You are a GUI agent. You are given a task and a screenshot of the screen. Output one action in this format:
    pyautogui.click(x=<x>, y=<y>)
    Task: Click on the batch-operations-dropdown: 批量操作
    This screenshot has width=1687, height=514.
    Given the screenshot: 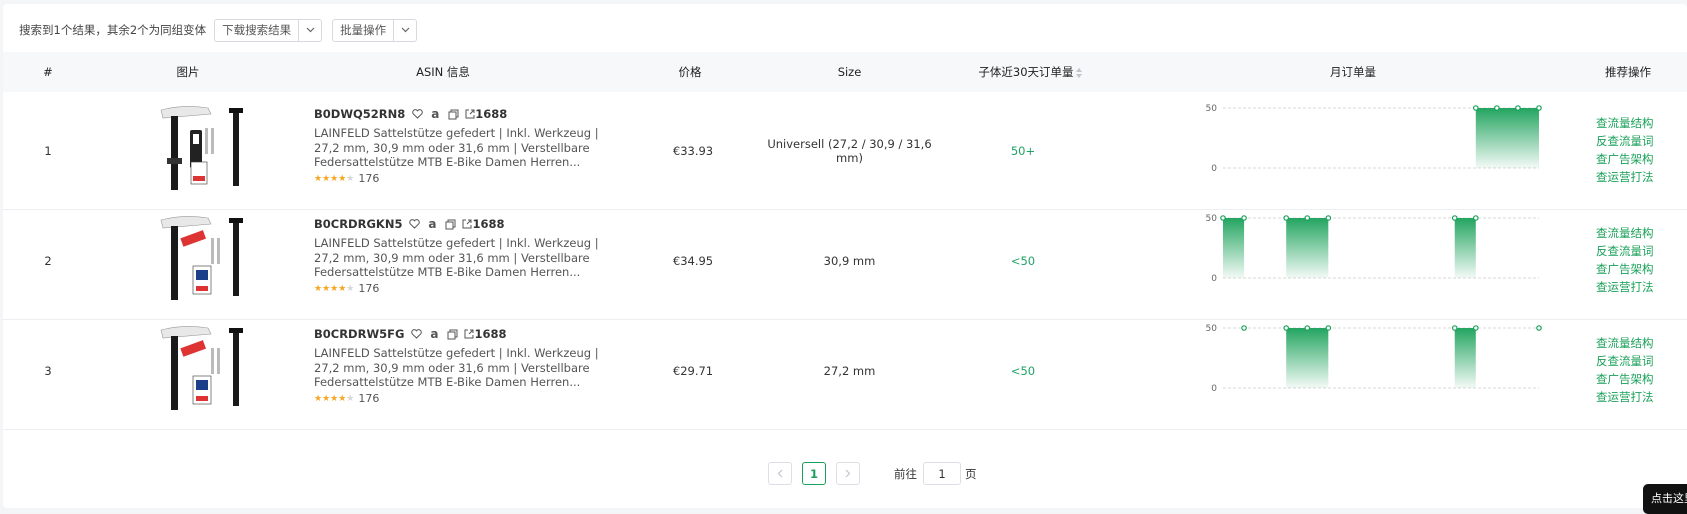 What is the action you would take?
    pyautogui.click(x=375, y=30)
    